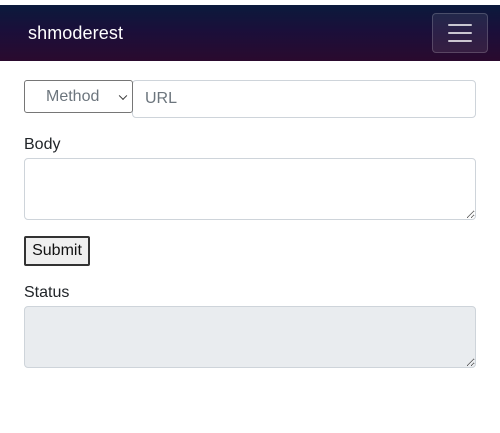  I want to click on status-textarea, so click(250, 337).